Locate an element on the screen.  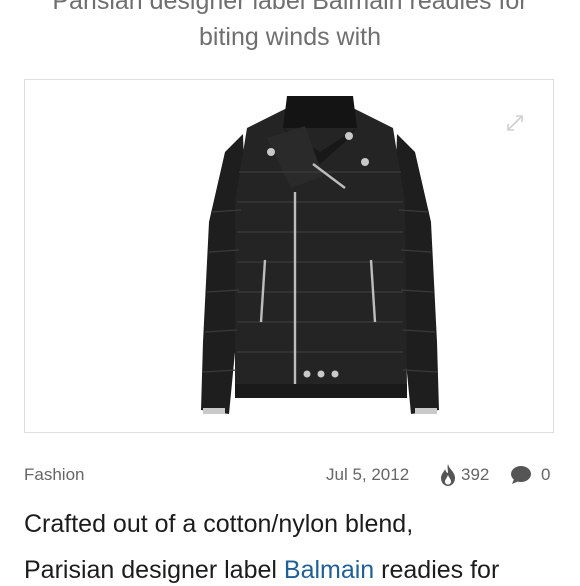
article-meta-row: Fashion Jul 5, 2012 392 0 is located at coordinates (290, 474).